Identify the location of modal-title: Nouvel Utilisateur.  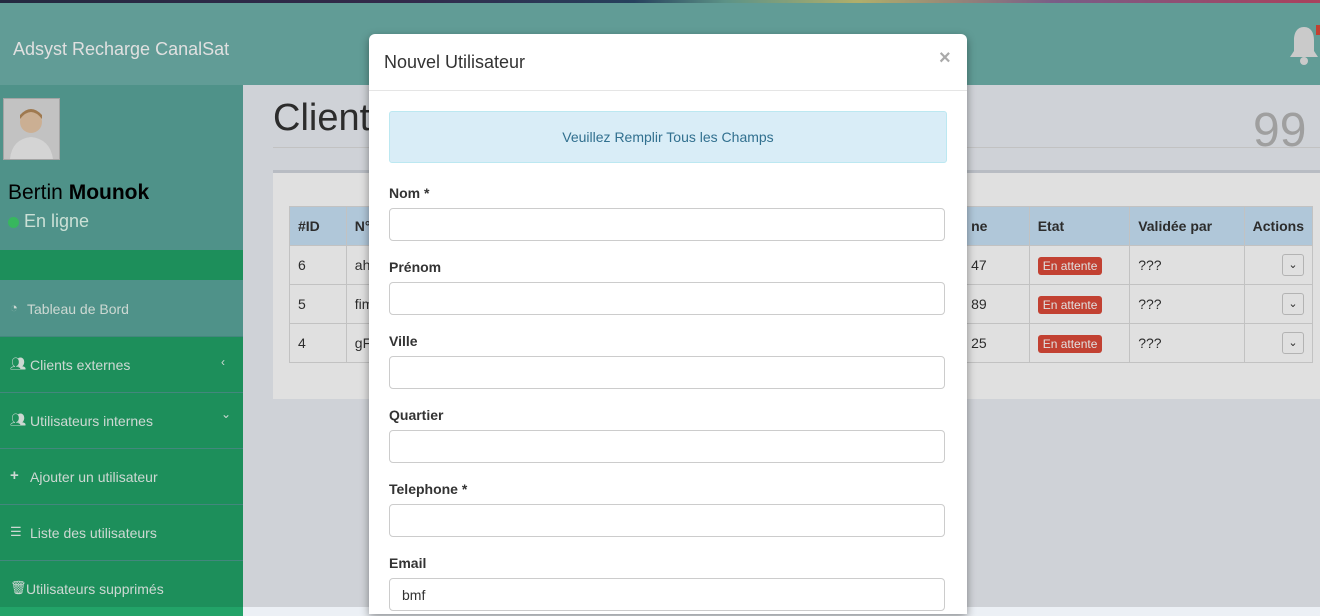
(455, 62).